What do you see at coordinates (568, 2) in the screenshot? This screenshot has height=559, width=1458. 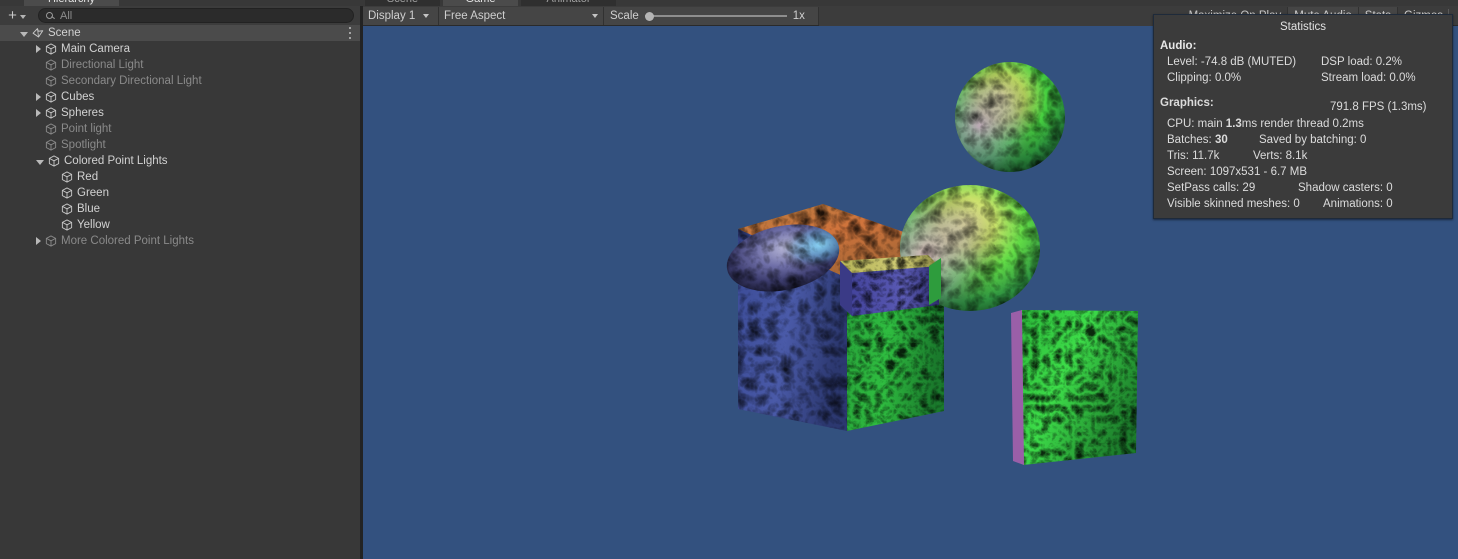 I see `tab-animator-label: Animator` at bounding box center [568, 2].